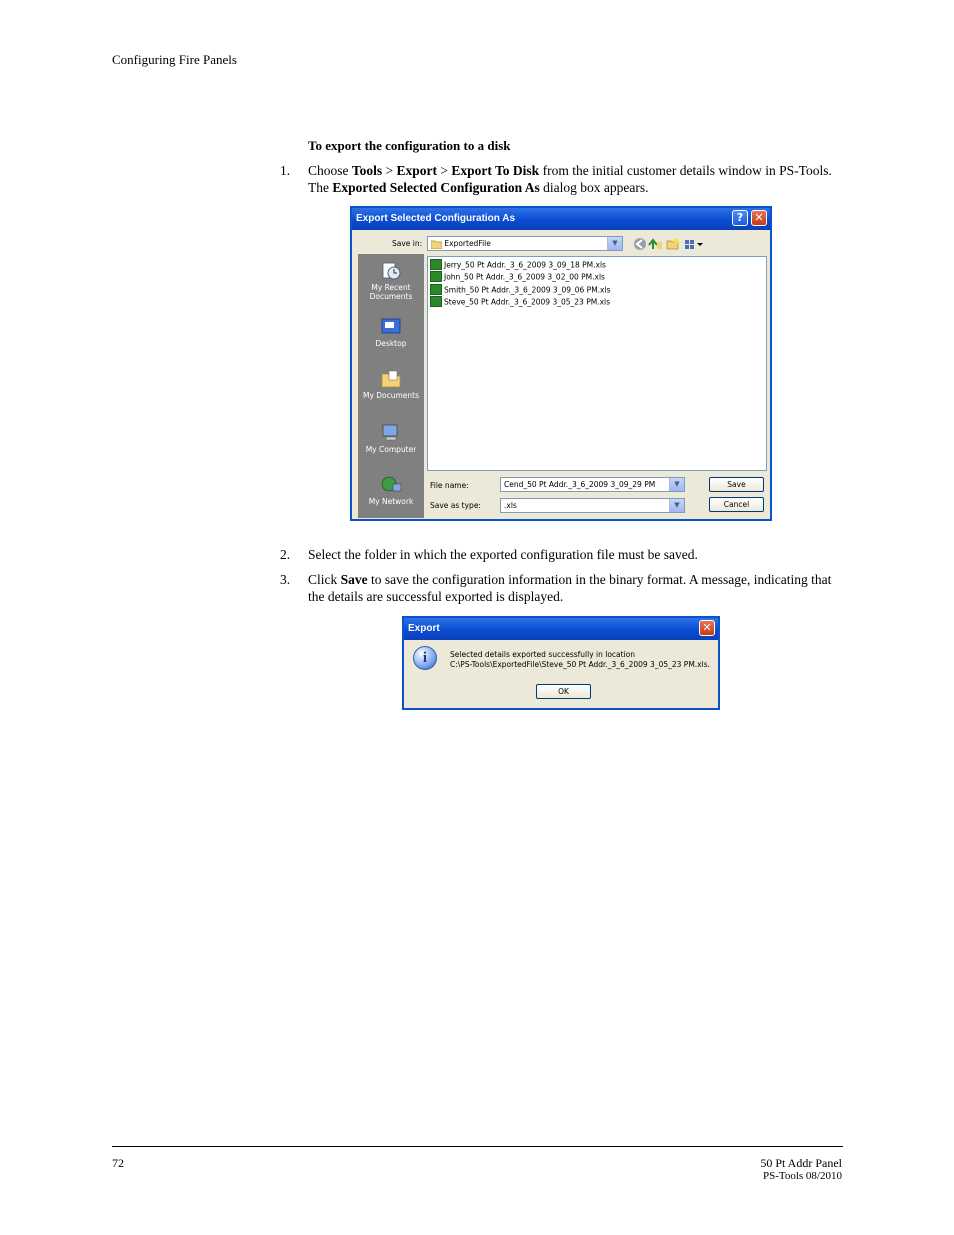 This screenshot has height=1235, width=954. What do you see at coordinates (390, 432) in the screenshot?
I see `computer-icon` at bounding box center [390, 432].